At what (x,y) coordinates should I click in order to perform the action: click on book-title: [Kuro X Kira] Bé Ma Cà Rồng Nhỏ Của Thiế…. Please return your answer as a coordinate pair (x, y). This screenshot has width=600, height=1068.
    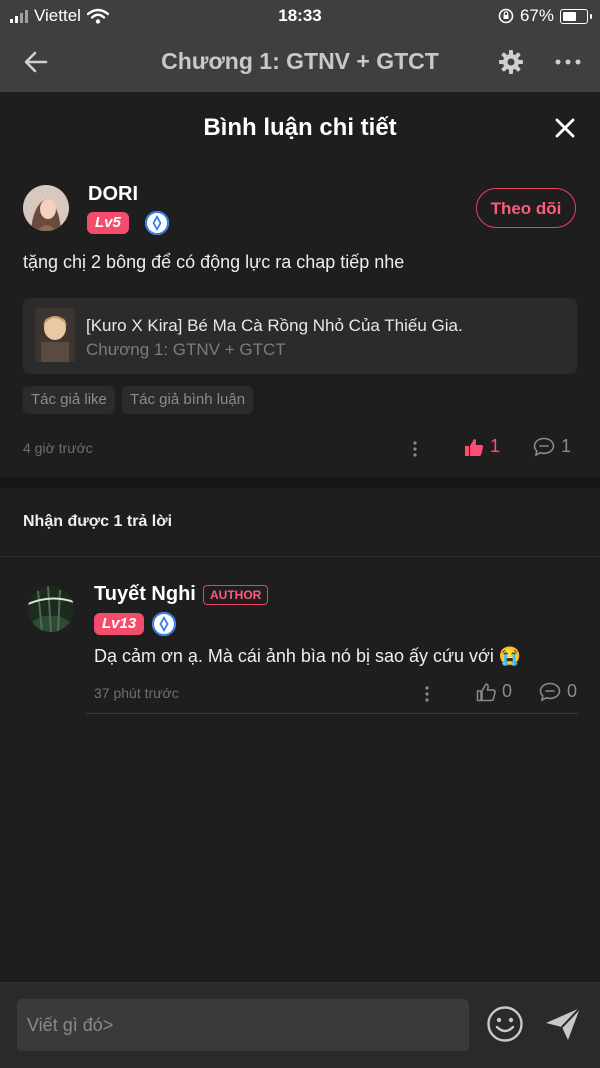
    Looking at the image, I should click on (274, 325).